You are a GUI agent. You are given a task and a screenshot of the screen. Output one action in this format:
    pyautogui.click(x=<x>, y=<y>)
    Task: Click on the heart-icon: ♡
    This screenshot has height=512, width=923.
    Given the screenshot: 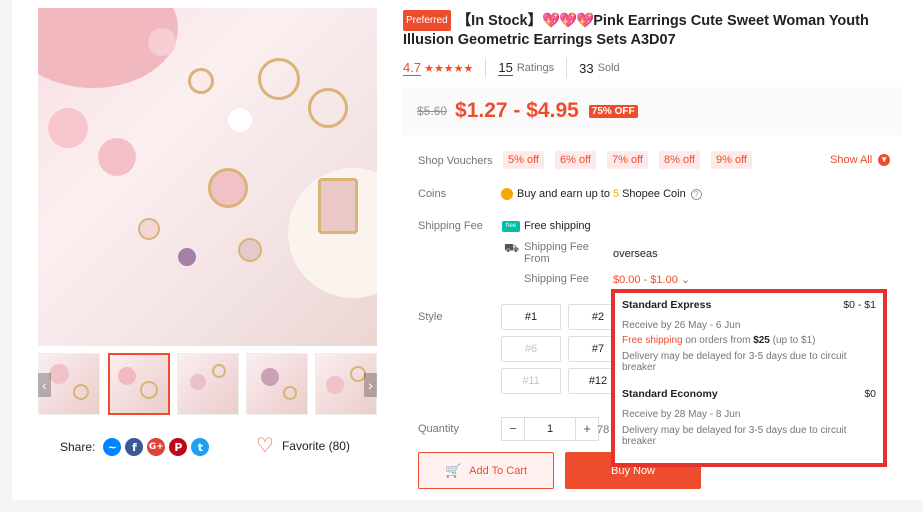 What is the action you would take?
    pyautogui.click(x=265, y=446)
    